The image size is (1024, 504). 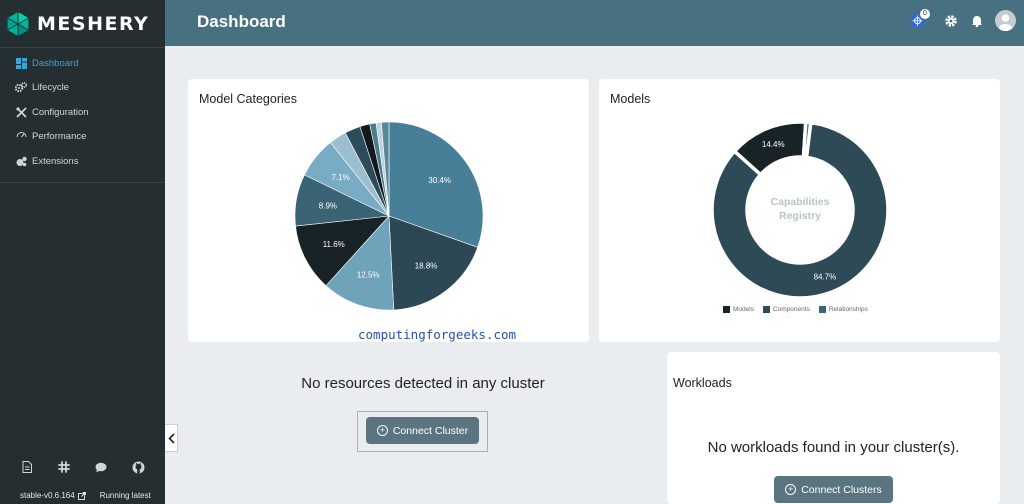 I want to click on pie-slice-label: 8.9%, so click(x=328, y=205).